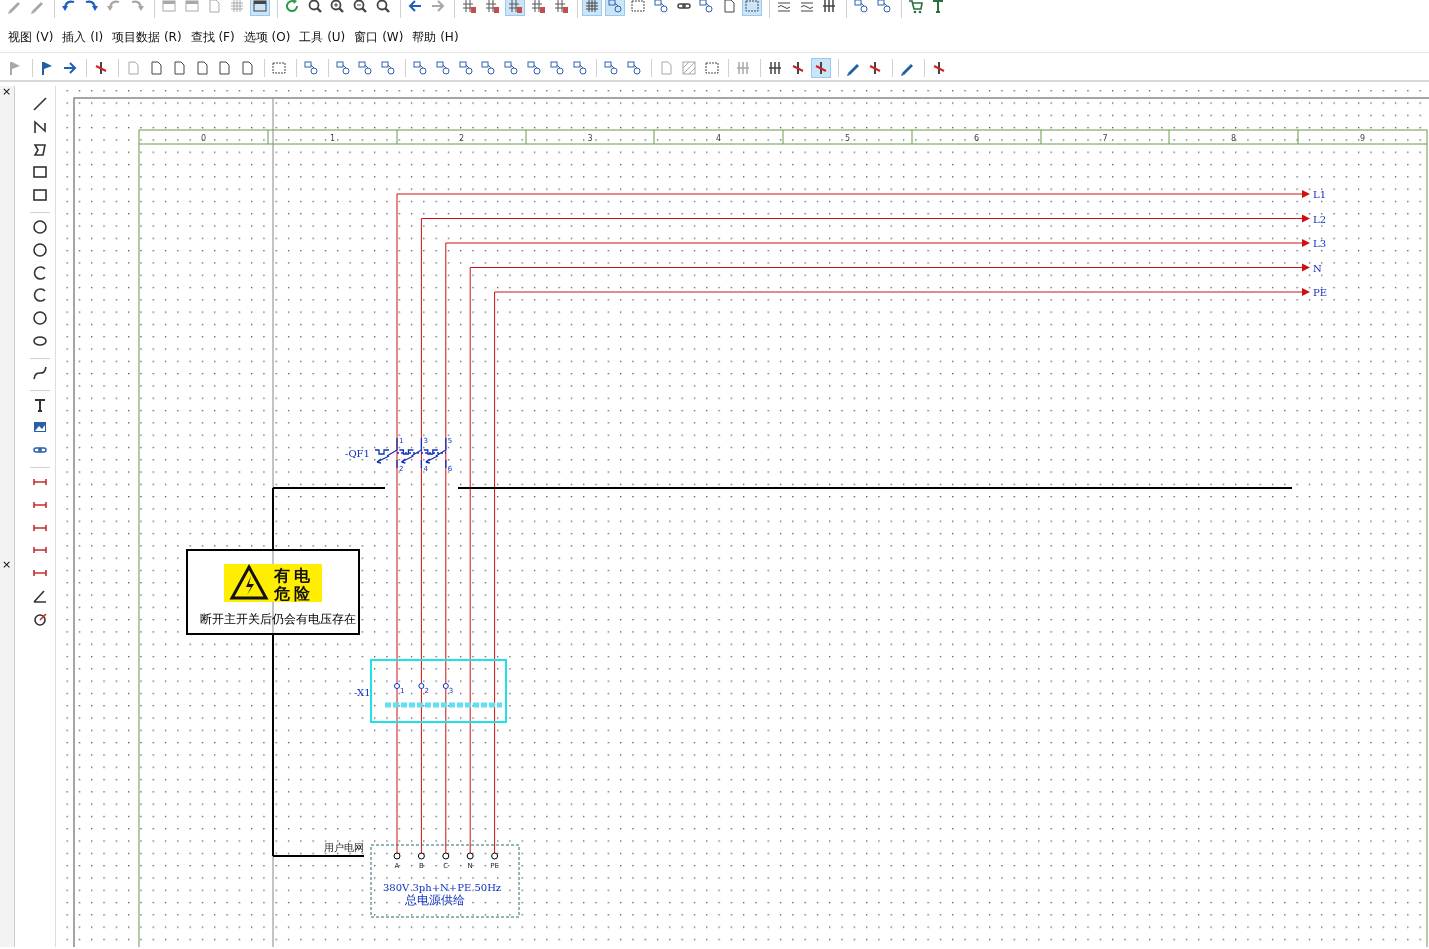 The image size is (1429, 949). I want to click on frame-icon, so click(751, 8).